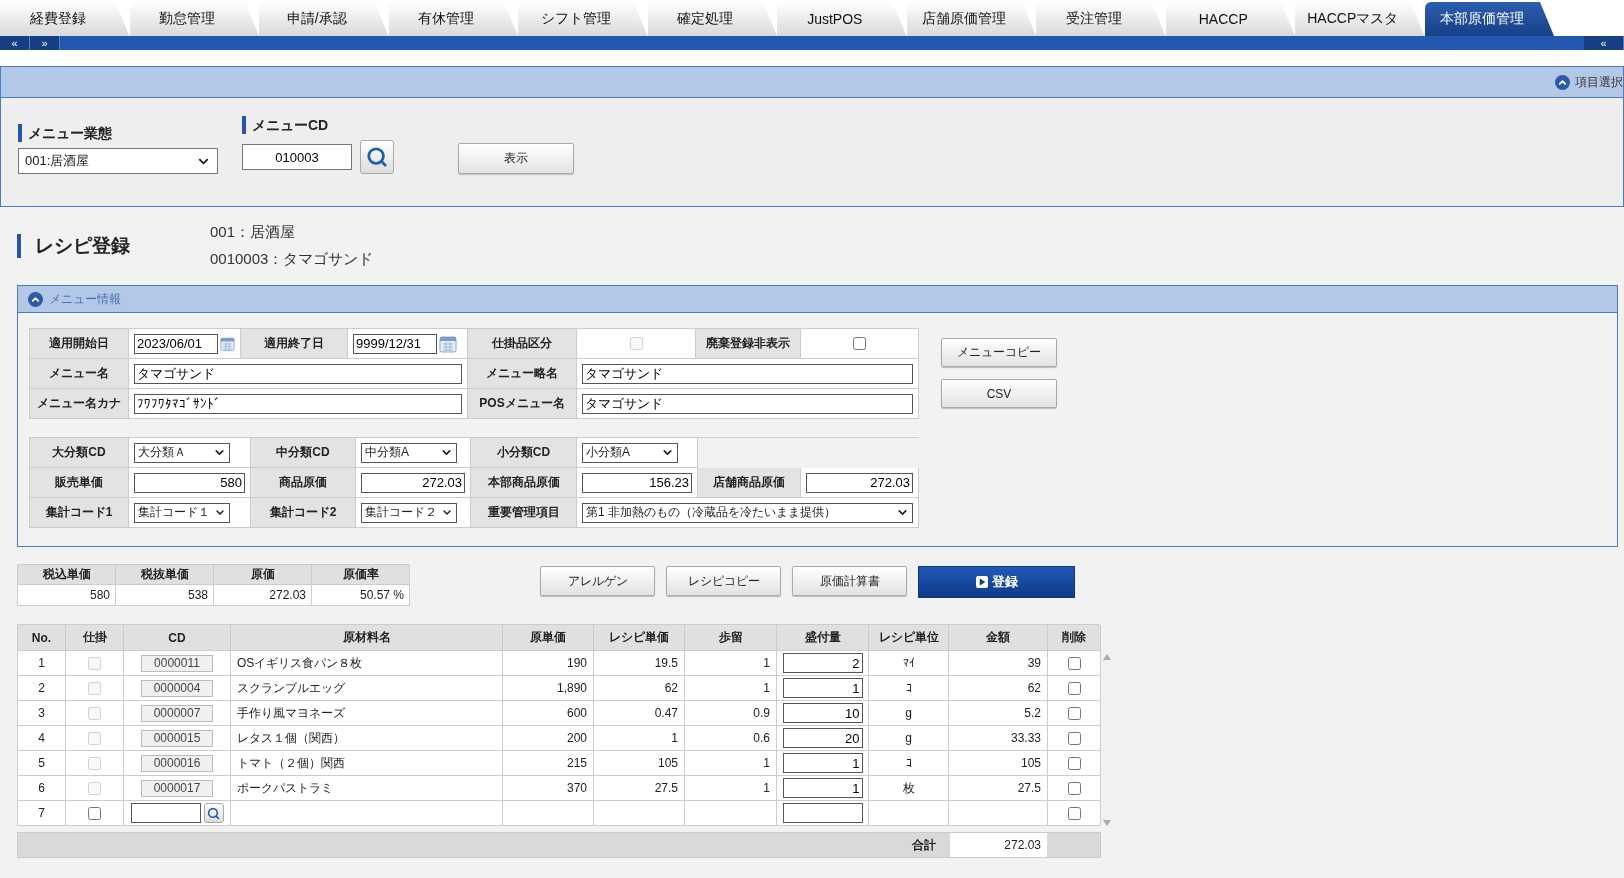  What do you see at coordinates (15, 43) in the screenshot?
I see `scroll-left-button: «` at bounding box center [15, 43].